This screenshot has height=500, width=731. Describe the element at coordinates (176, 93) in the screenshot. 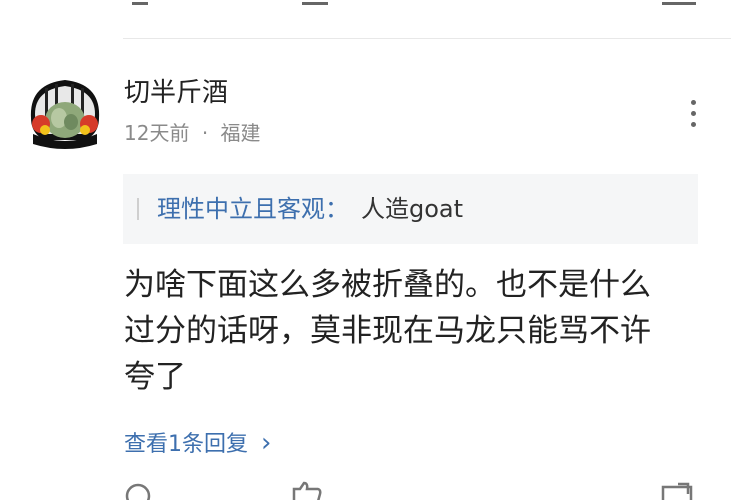

I see `comment-username: 切半斤酒` at that location.